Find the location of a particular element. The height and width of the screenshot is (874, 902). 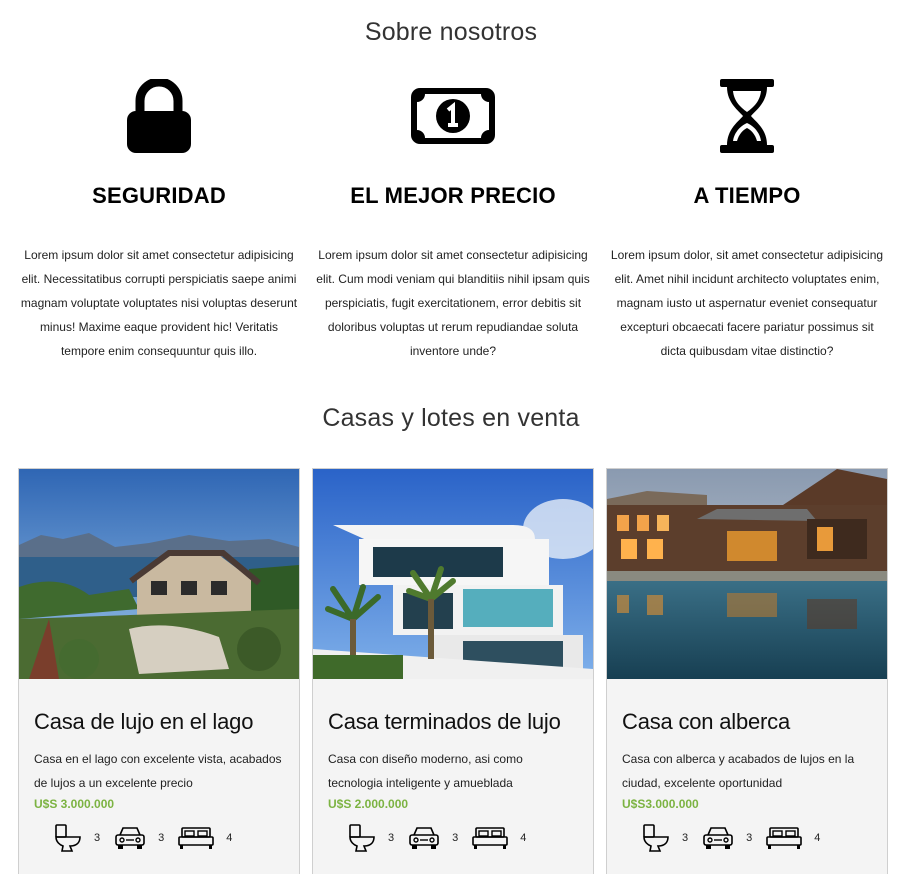

card-price: U$S 3.000.000 is located at coordinates (74, 804).